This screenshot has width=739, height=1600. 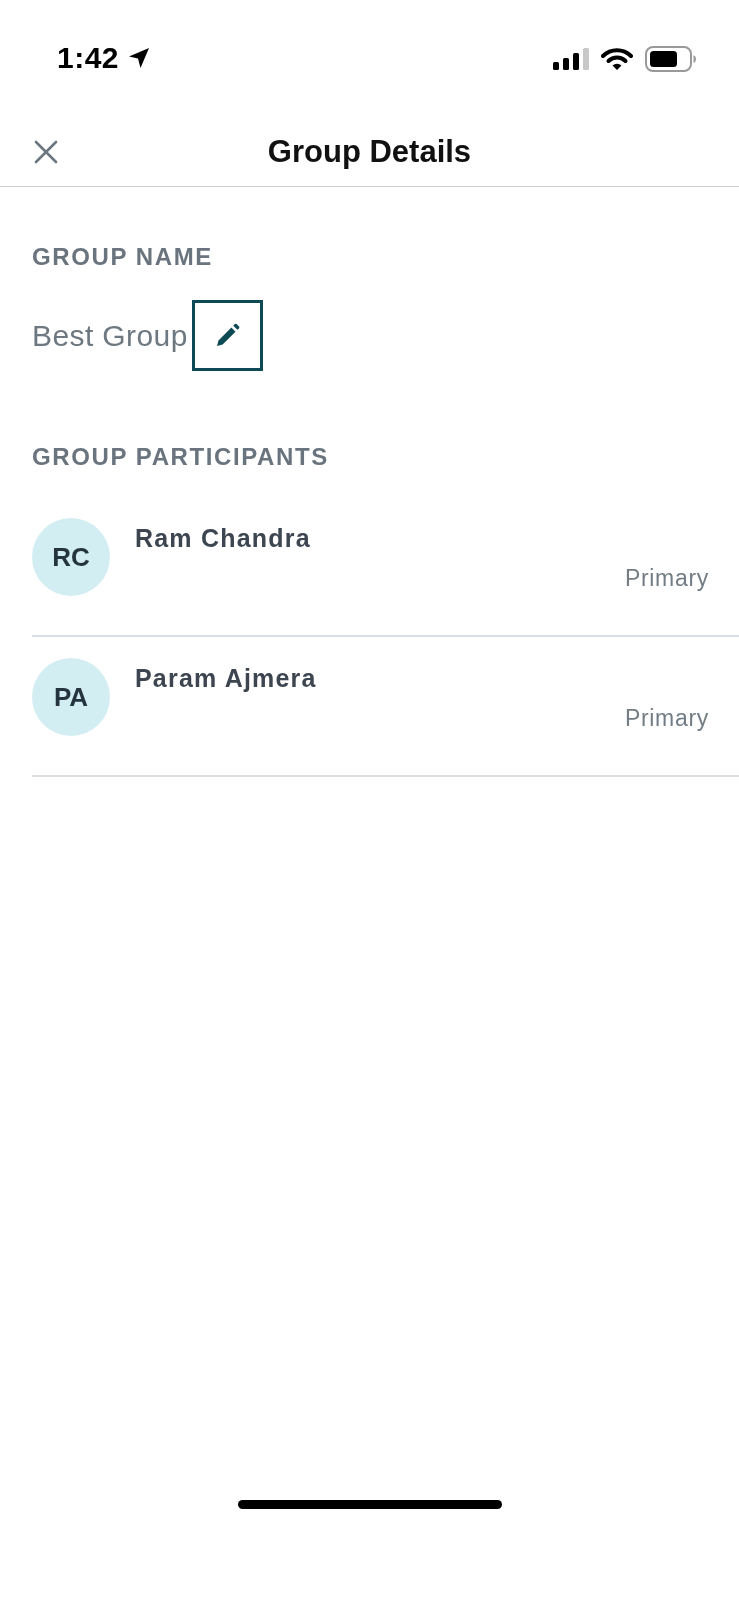 What do you see at coordinates (369, 152) in the screenshot?
I see `screen-title: Group Details` at bounding box center [369, 152].